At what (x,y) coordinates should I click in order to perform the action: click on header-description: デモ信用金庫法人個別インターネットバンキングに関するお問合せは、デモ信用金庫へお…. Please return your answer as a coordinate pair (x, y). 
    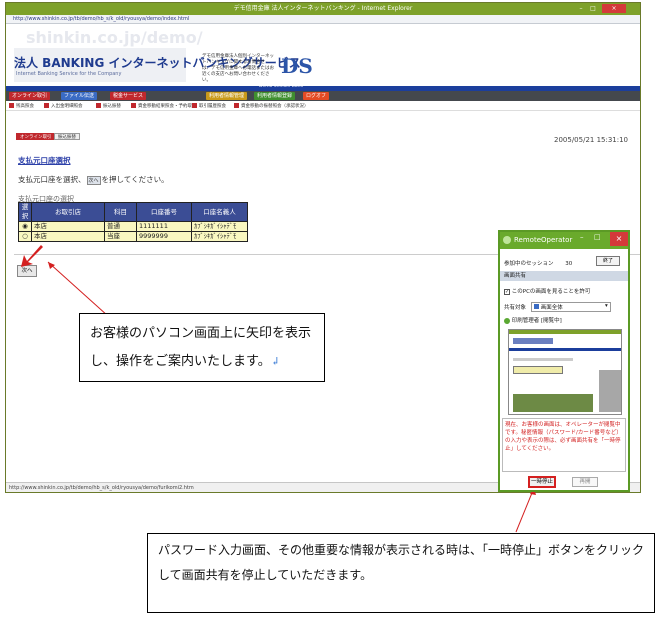
    Looking at the image, I should click on (238, 68).